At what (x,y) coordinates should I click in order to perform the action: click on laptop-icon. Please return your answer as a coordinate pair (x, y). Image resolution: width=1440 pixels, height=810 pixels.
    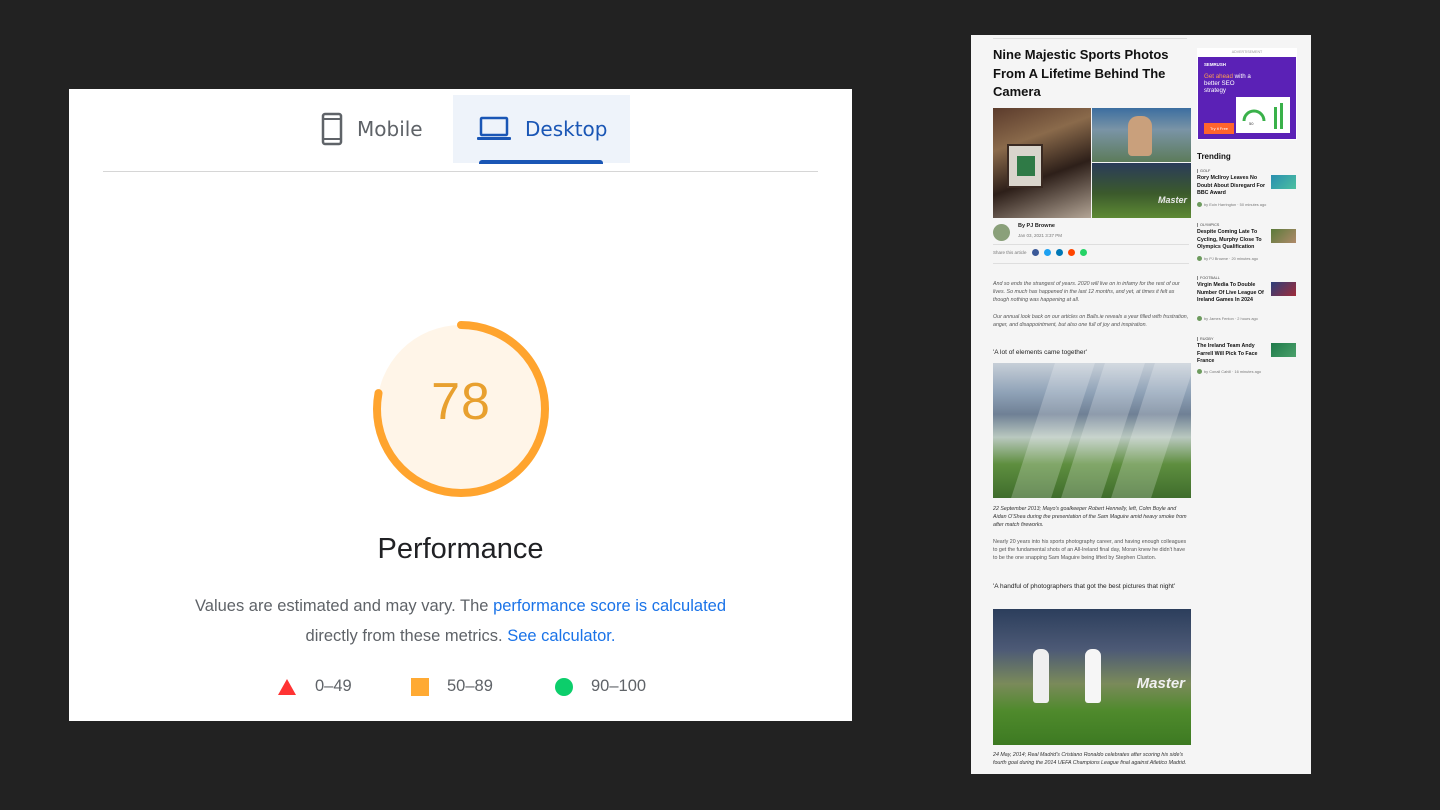
    Looking at the image, I should click on (494, 129).